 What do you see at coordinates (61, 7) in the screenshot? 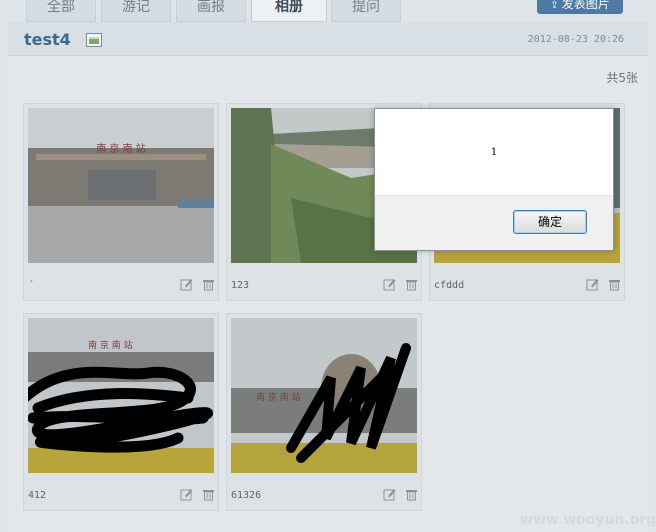
I see `tab-label: 全部` at bounding box center [61, 7].